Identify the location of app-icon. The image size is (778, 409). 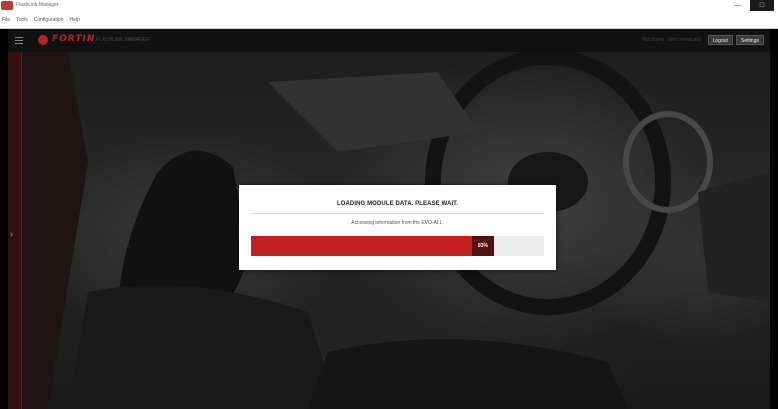
(7, 5).